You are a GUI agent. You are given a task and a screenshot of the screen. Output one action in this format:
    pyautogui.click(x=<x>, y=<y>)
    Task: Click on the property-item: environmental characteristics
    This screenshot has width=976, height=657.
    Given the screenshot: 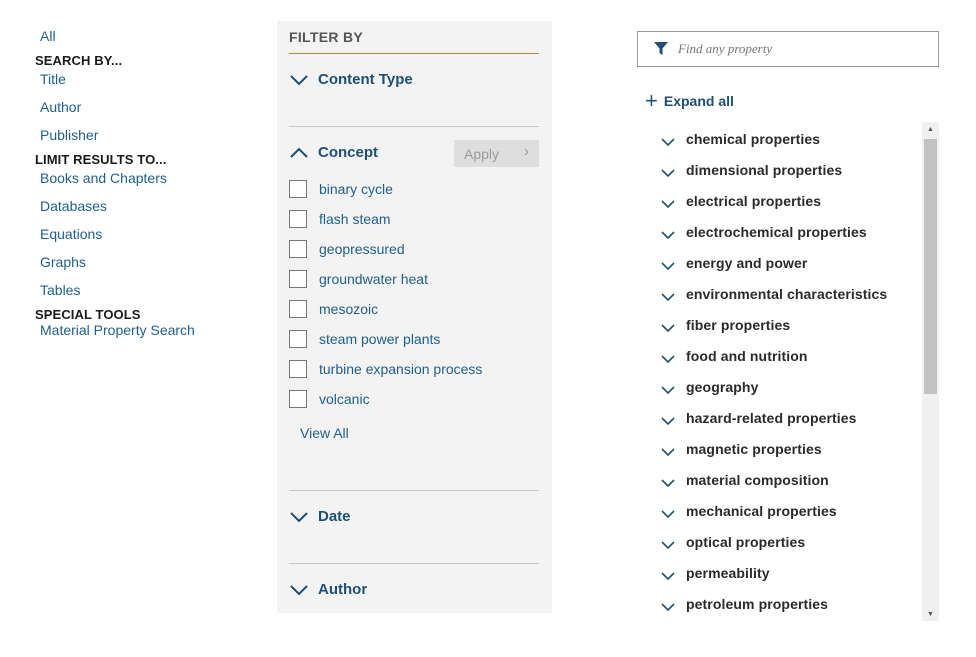 What is the action you would take?
    pyautogui.click(x=773, y=294)
    